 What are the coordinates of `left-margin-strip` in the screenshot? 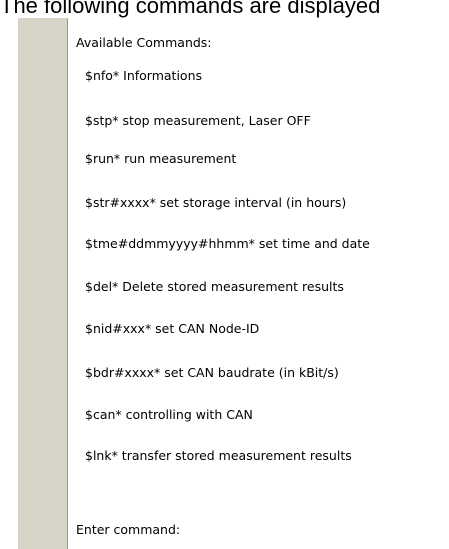 It's located at (9, 283).